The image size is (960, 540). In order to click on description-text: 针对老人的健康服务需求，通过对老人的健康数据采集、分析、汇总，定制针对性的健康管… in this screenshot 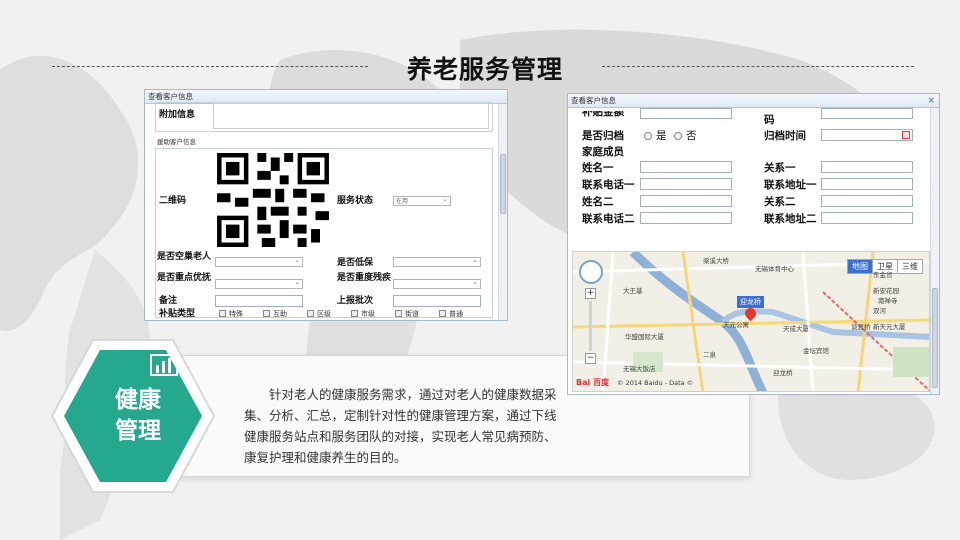, I will do `click(400, 426)`.